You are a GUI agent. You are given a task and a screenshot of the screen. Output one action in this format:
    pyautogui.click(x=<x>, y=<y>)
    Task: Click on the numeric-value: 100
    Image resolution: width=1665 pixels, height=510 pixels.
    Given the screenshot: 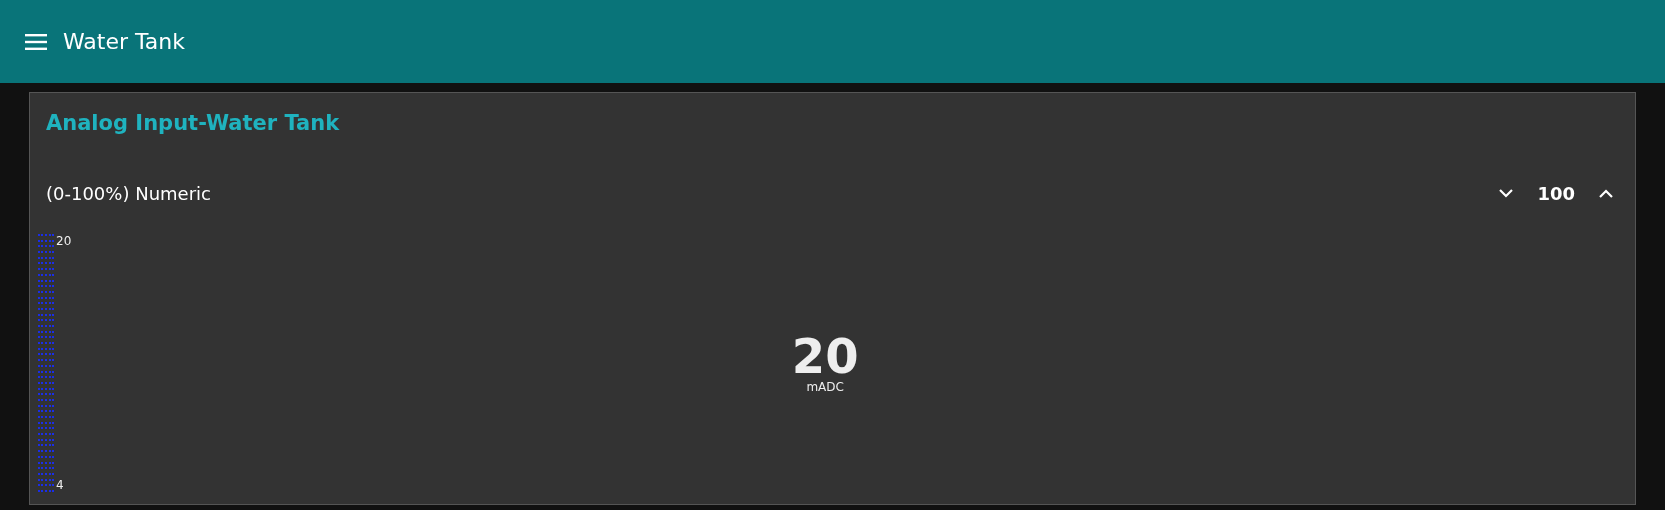 What is the action you would take?
    pyautogui.click(x=1556, y=193)
    